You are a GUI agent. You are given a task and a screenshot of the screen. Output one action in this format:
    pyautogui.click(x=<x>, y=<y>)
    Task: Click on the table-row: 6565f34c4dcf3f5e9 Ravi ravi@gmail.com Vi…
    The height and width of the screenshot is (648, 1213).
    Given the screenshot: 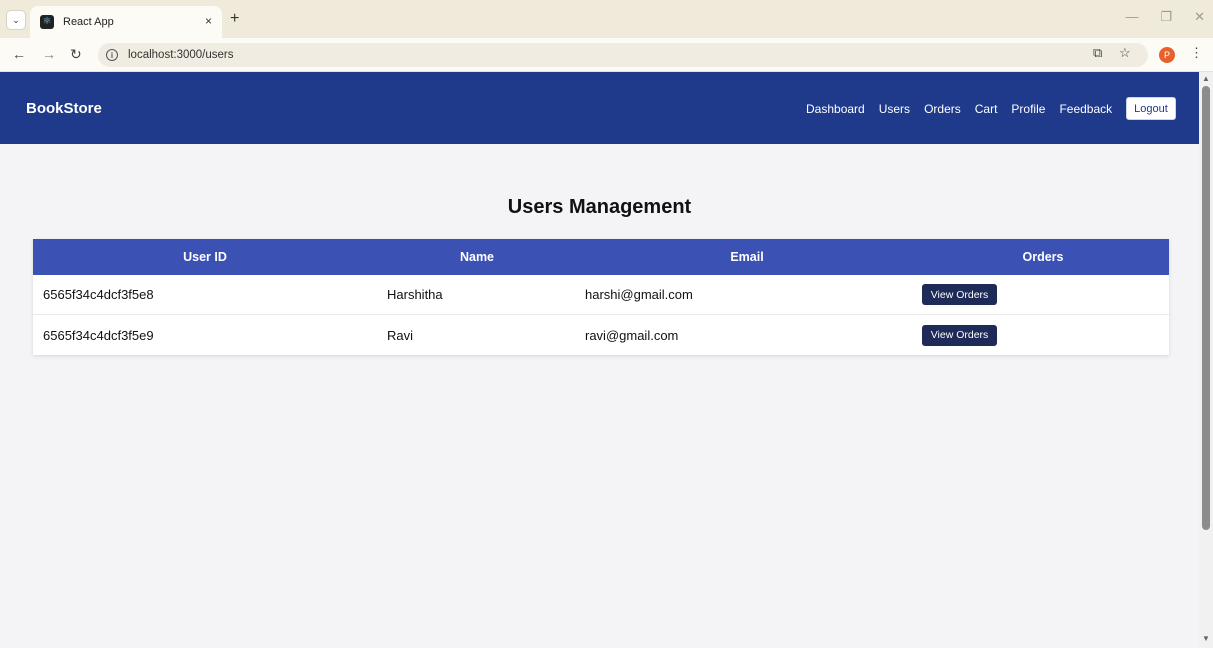 What is the action you would take?
    pyautogui.click(x=601, y=335)
    